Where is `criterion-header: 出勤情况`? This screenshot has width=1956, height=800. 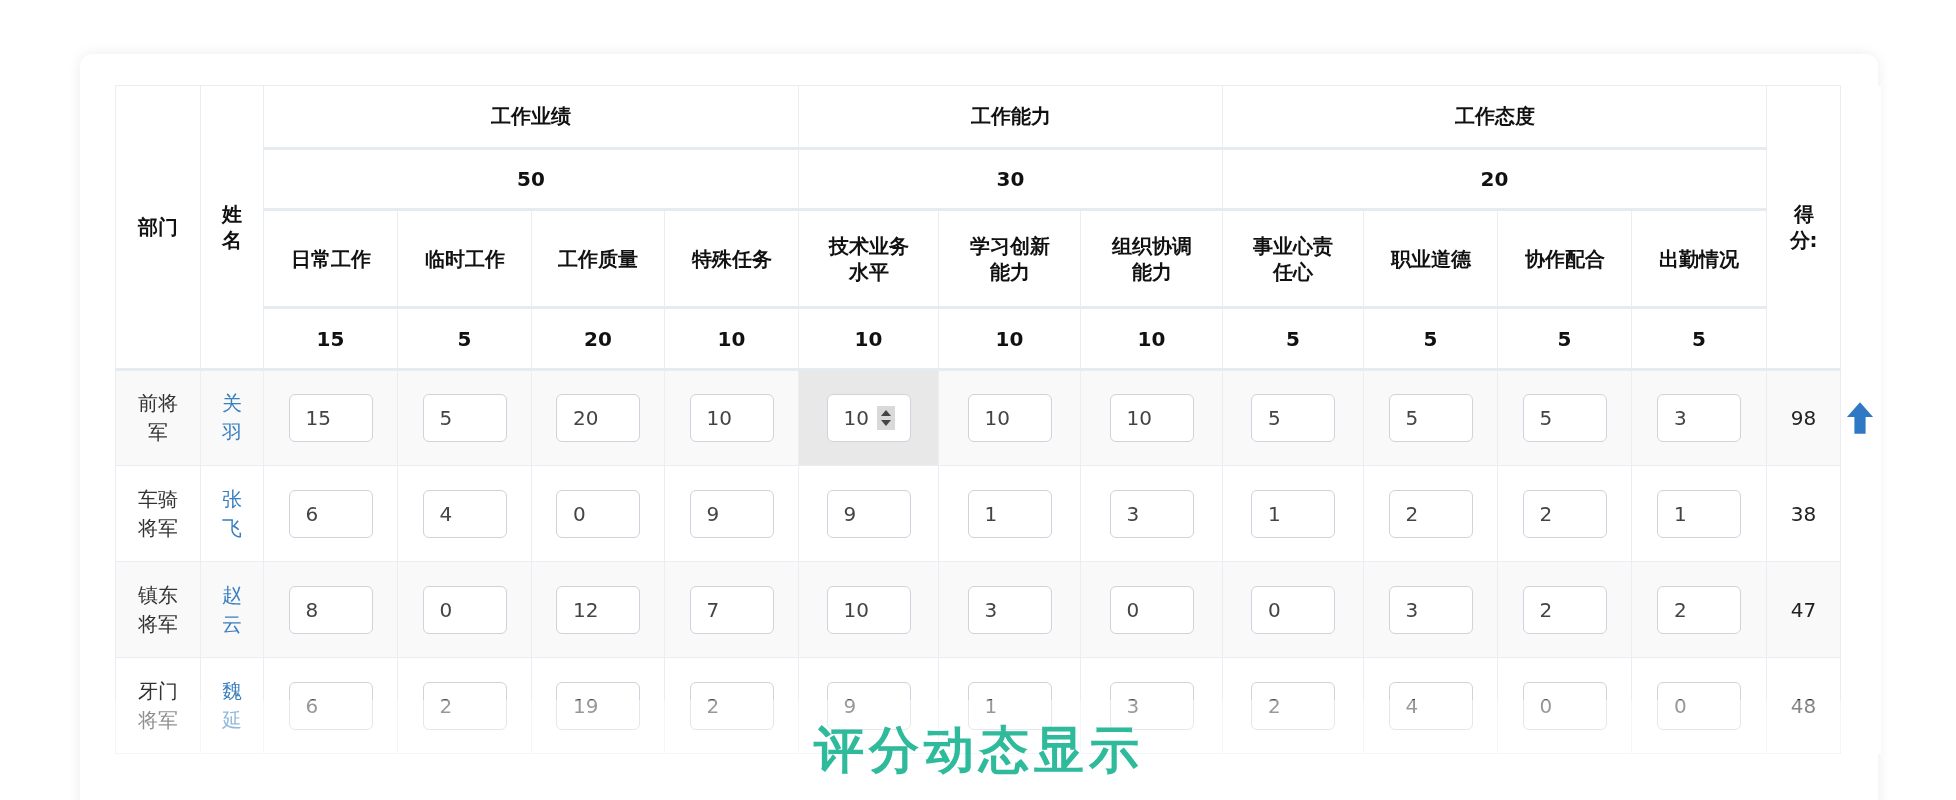 criterion-header: 出勤情况 is located at coordinates (1699, 258).